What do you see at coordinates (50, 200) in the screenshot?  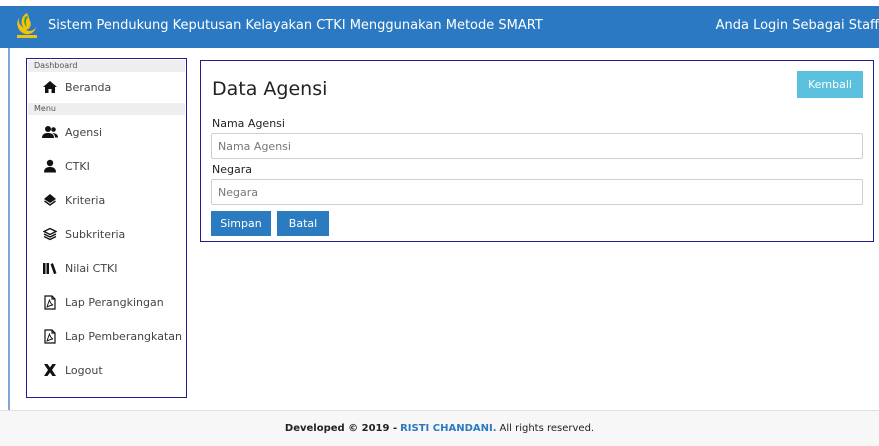 I see `diamond-icon` at bounding box center [50, 200].